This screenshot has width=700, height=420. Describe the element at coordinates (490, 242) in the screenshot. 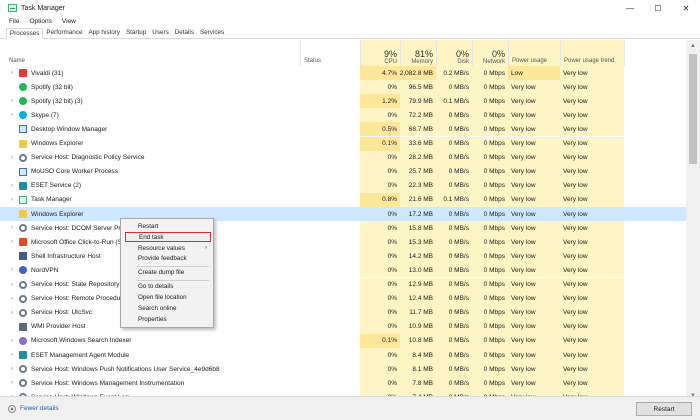

I see `process-network: 0 Mbps` at that location.